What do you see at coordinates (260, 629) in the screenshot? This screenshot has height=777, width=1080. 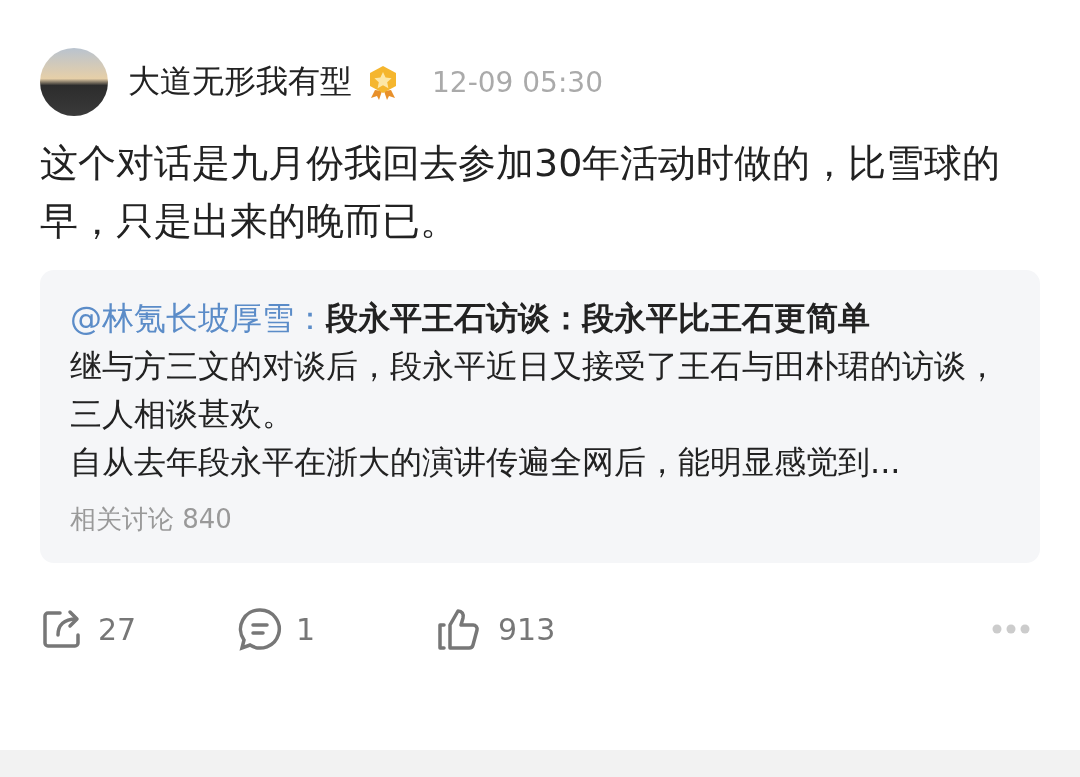 I see `comment-icon` at bounding box center [260, 629].